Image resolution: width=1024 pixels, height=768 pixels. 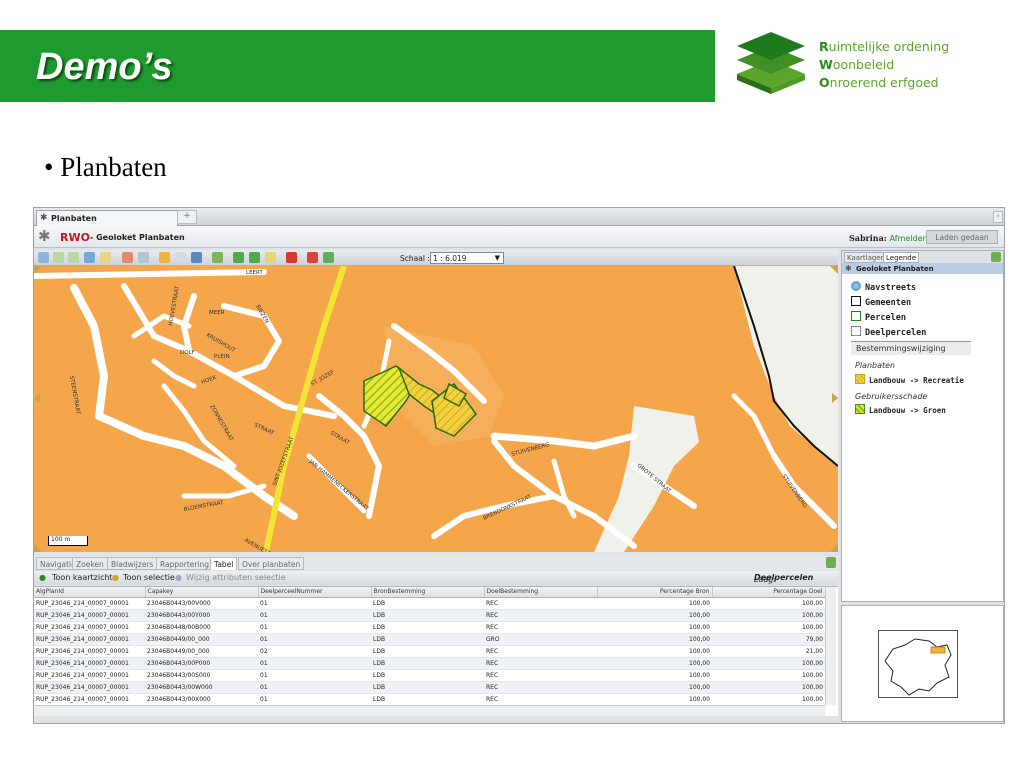 I want to click on pdf-icon, so click(x=291, y=257).